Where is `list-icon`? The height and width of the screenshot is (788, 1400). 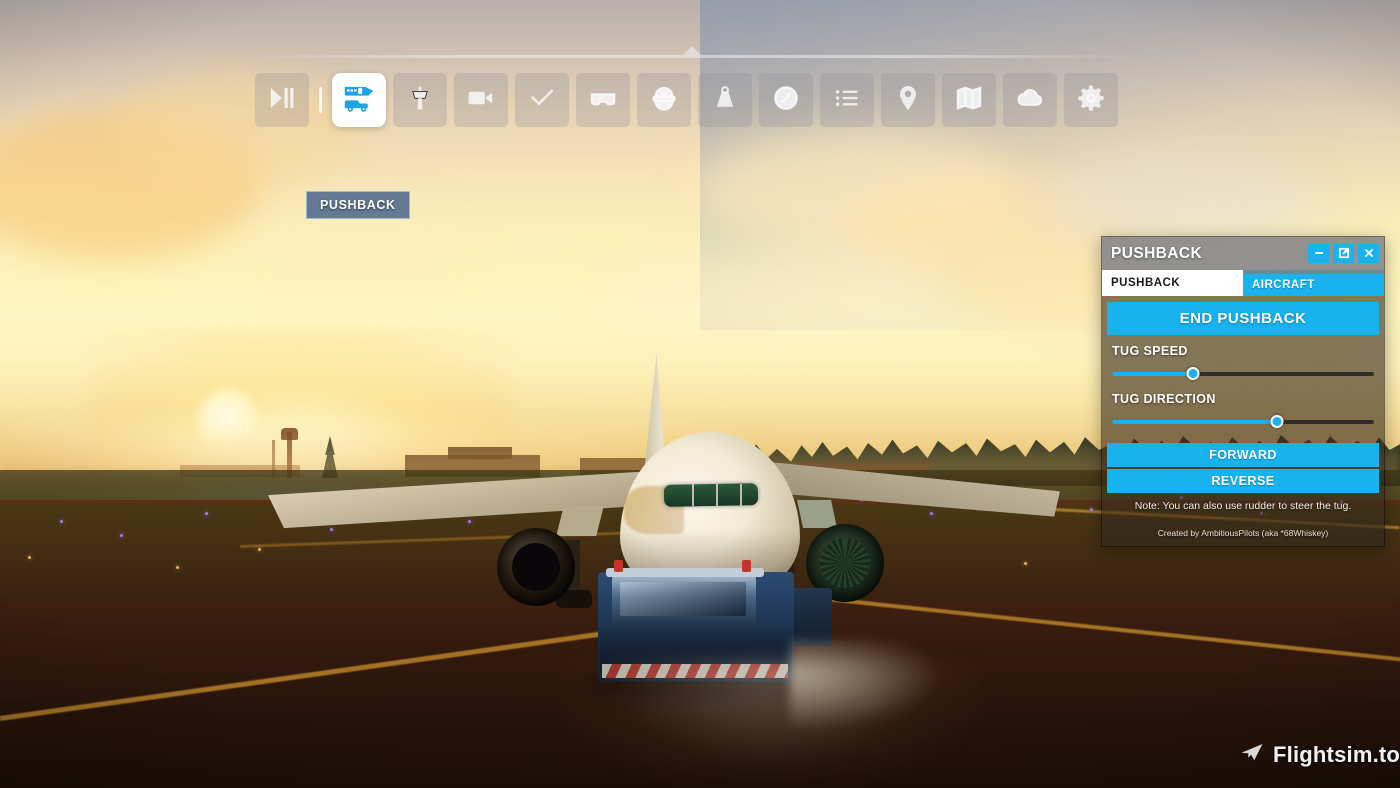 list-icon is located at coordinates (847, 100).